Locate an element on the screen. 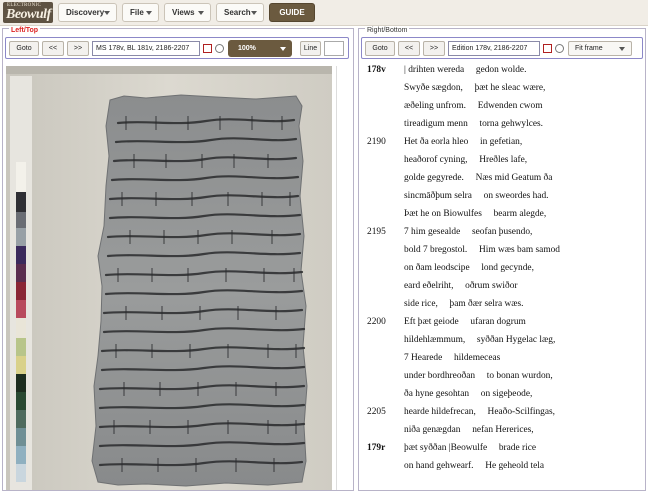 This screenshot has width=648, height=491. verse-text: on hand gehwearf. He geheold tela is located at coordinates (474, 466).